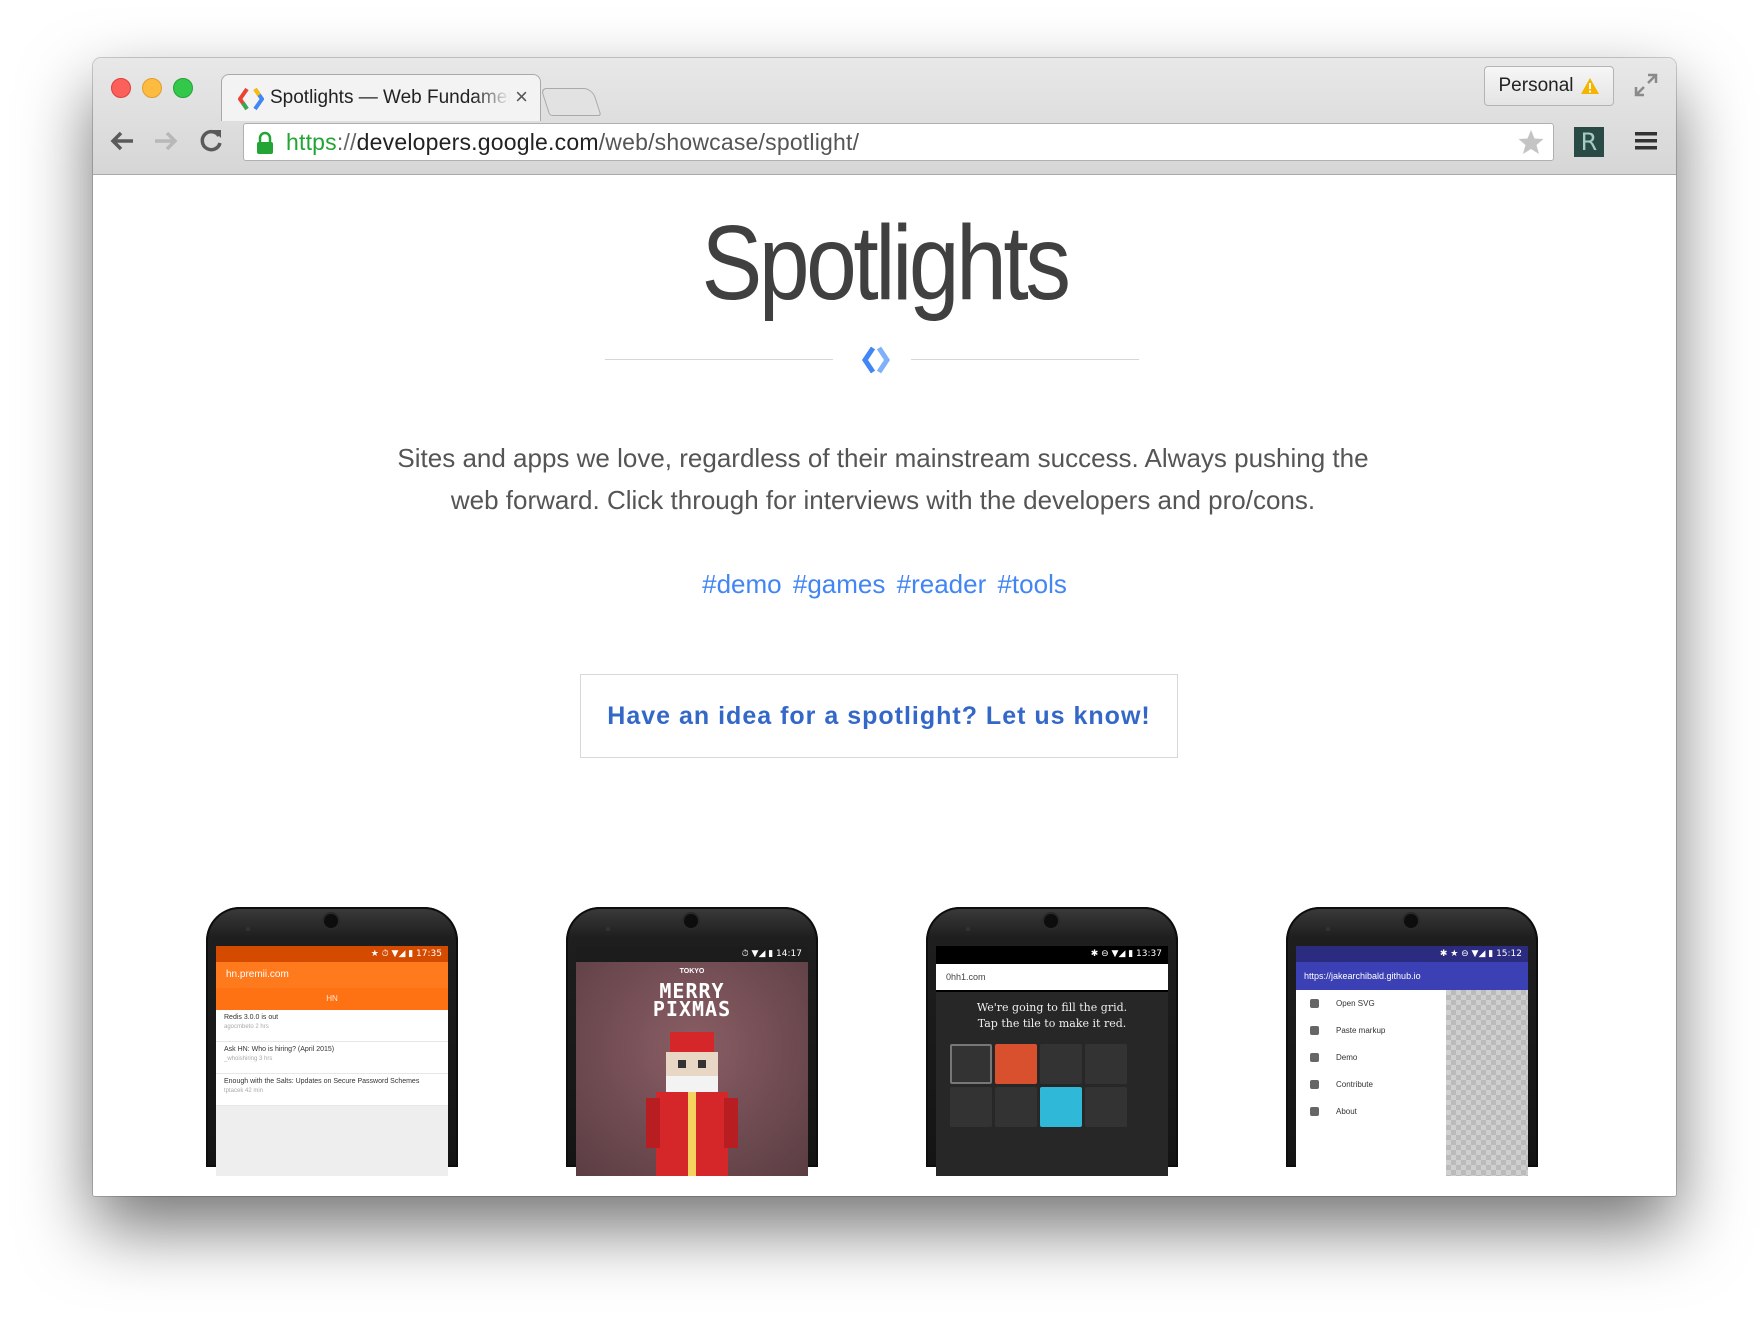  What do you see at coordinates (279, 1049) in the screenshot?
I see `item-title: Ask HN: Who is hiring? (April 2015)` at bounding box center [279, 1049].